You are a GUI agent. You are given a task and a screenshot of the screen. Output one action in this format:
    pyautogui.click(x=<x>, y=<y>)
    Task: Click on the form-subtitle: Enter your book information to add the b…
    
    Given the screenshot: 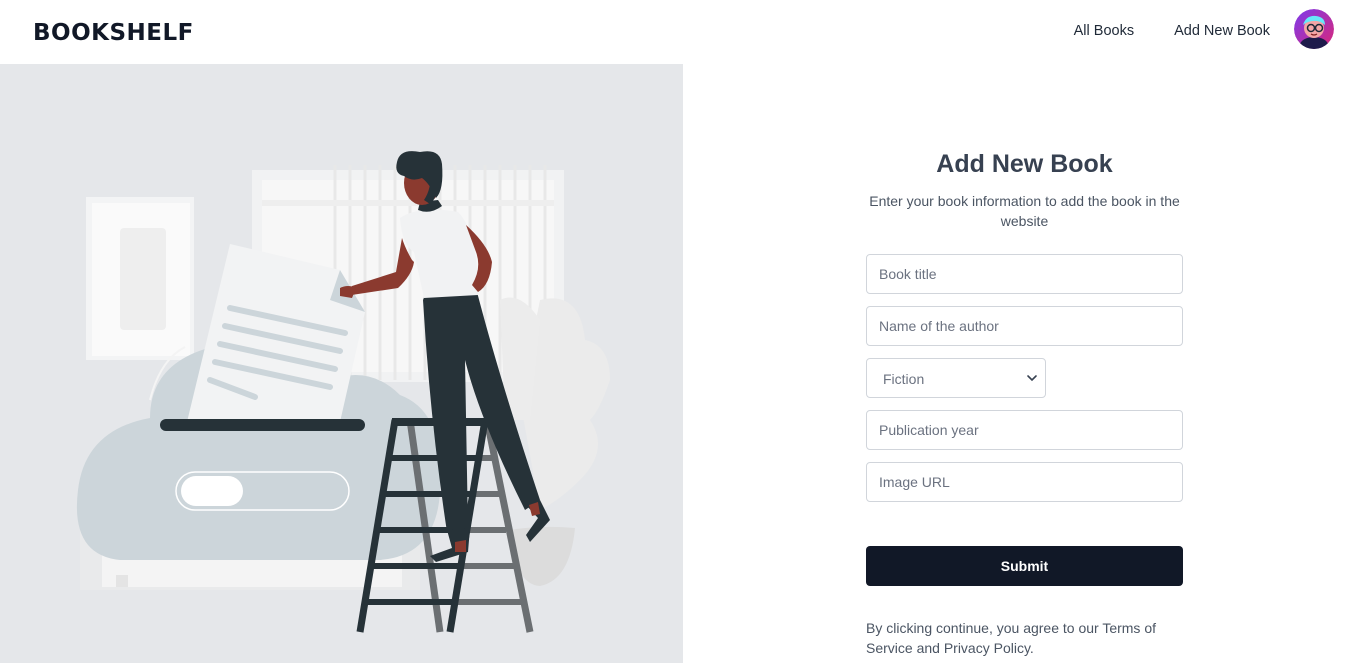 What is the action you would take?
    pyautogui.click(x=1024, y=211)
    